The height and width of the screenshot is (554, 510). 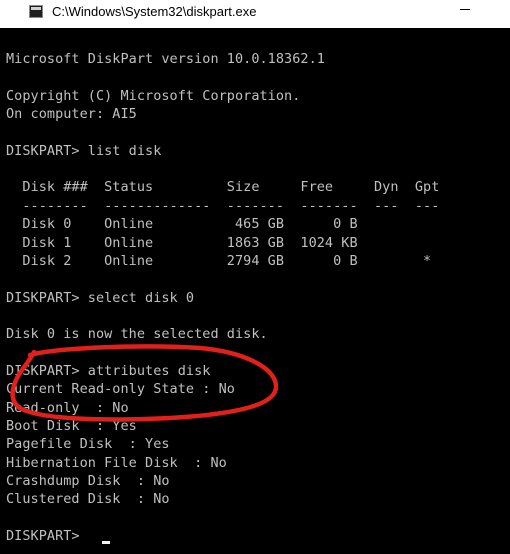 I want to click on console-line: Hibernation File Disk : No, so click(x=116, y=462).